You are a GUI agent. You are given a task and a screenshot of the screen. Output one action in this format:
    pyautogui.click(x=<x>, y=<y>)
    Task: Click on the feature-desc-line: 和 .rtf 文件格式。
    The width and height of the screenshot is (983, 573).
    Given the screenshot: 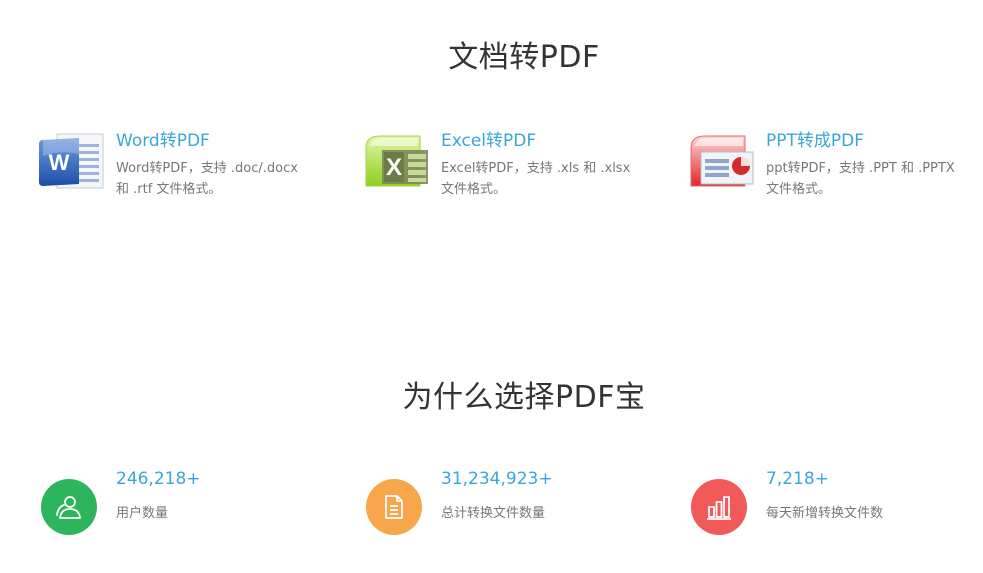 What is the action you would take?
    pyautogui.click(x=169, y=189)
    